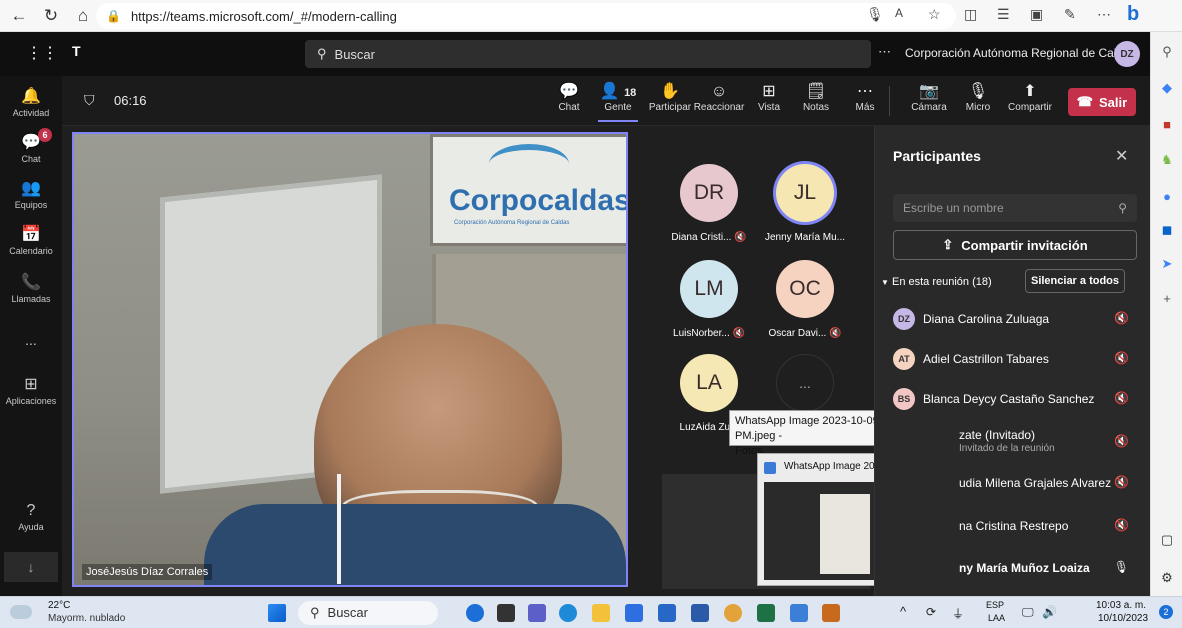  Describe the element at coordinates (1018, 359) in the screenshot. I see `participant-row: AT Adiel Castrillon Tabares 🔇` at that location.